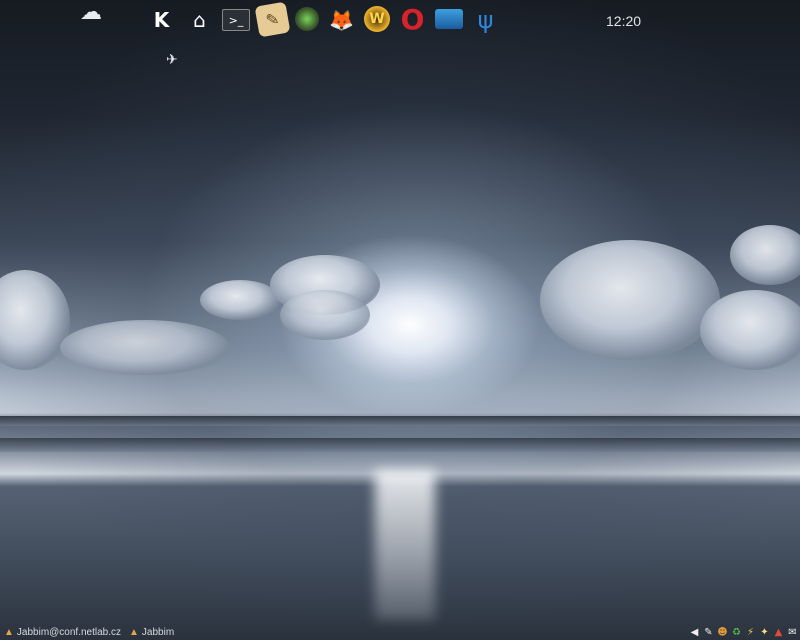 The width and height of the screenshot is (800, 640). I want to click on clock: 12:20, so click(623, 21).